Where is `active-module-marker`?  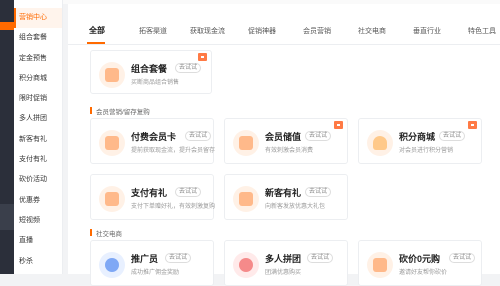
active-module-marker is located at coordinates (7, 26).